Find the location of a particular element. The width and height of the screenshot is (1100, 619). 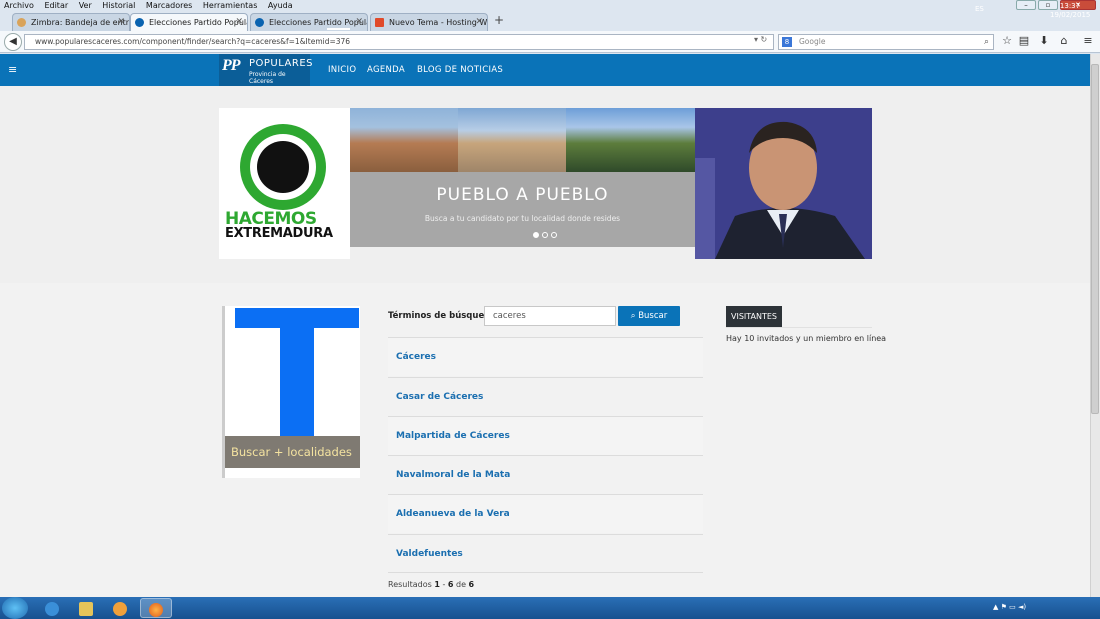

search-engine-input: 8 Google ⌕ is located at coordinates (886, 42).